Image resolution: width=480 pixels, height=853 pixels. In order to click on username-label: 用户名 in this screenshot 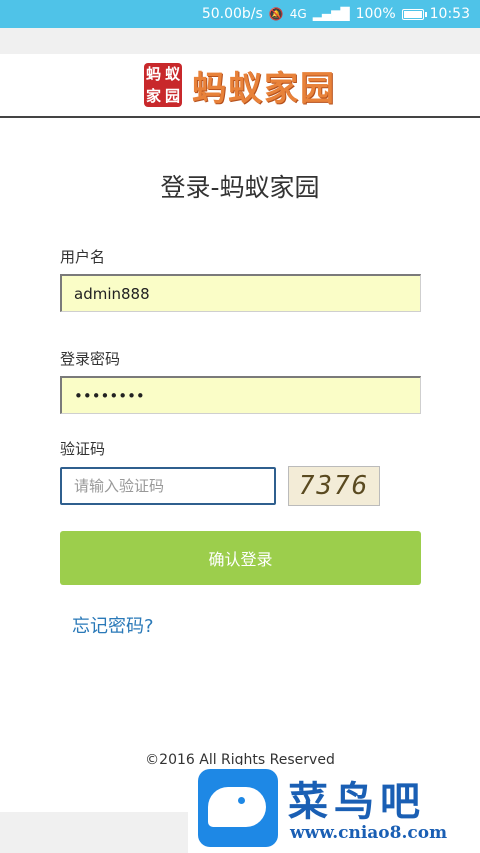, I will do `click(83, 257)`.